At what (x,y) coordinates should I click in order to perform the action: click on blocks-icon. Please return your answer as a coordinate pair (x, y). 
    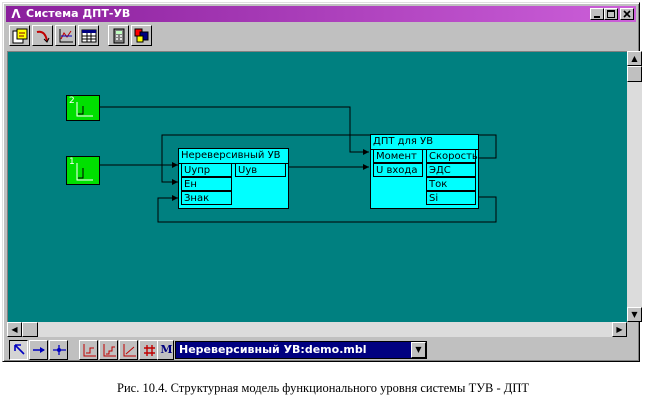
    Looking at the image, I should click on (141, 35).